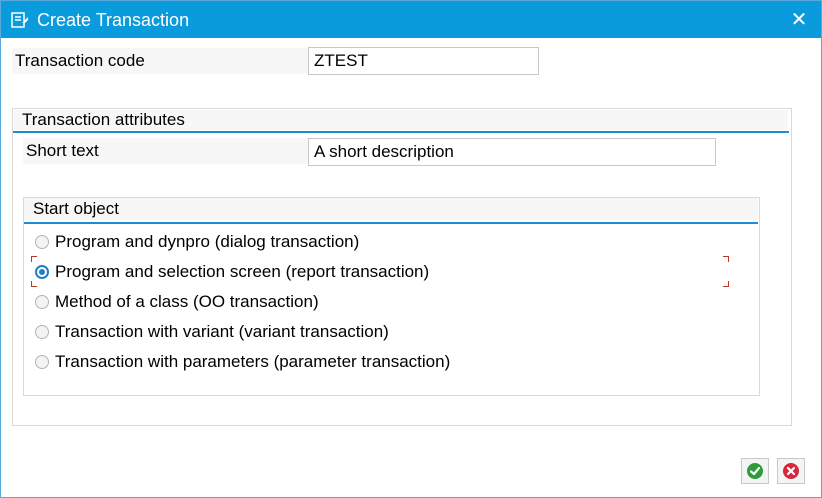 This screenshot has height=498, width=822. I want to click on short-text-label: Short text, so click(166, 151).